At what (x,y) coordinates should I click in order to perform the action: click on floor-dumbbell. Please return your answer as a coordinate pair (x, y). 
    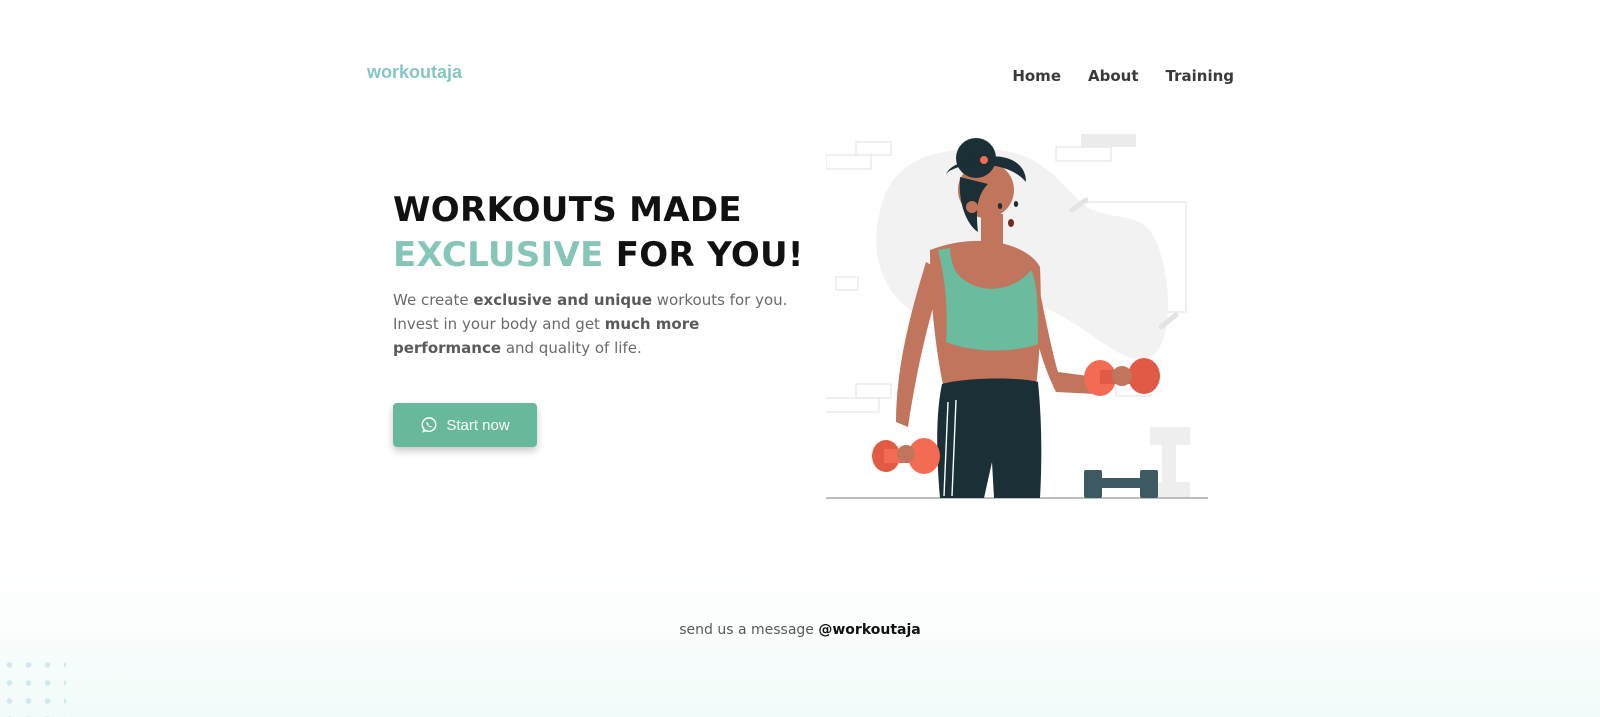
    Looking at the image, I should click on (1121, 484).